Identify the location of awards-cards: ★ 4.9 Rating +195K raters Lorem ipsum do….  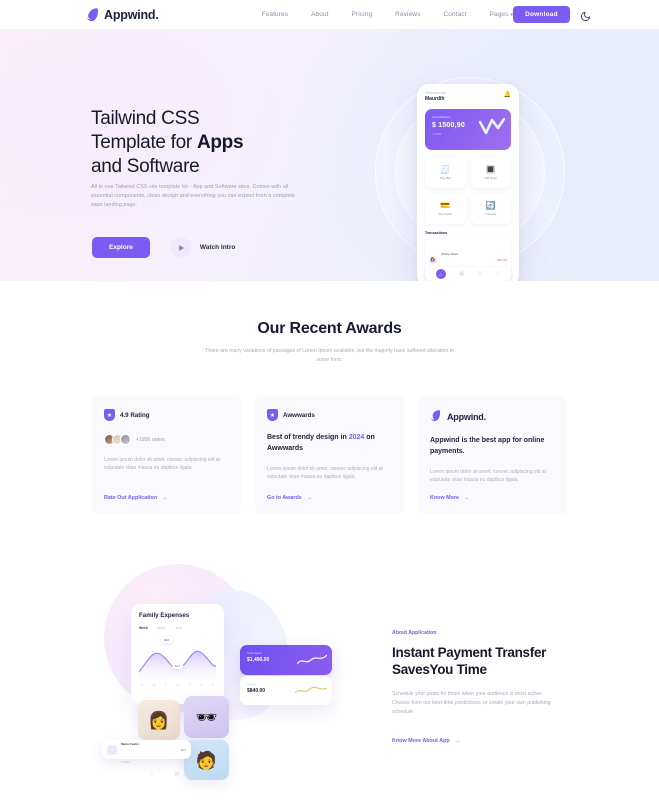
(329, 455).